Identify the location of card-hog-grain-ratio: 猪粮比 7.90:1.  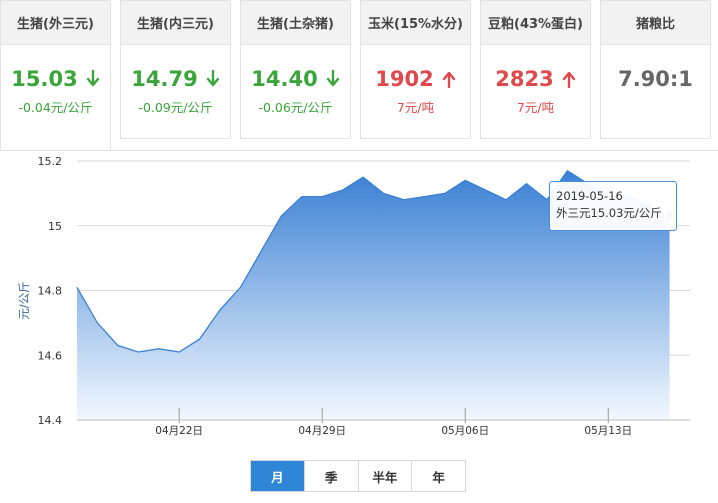
(655, 69).